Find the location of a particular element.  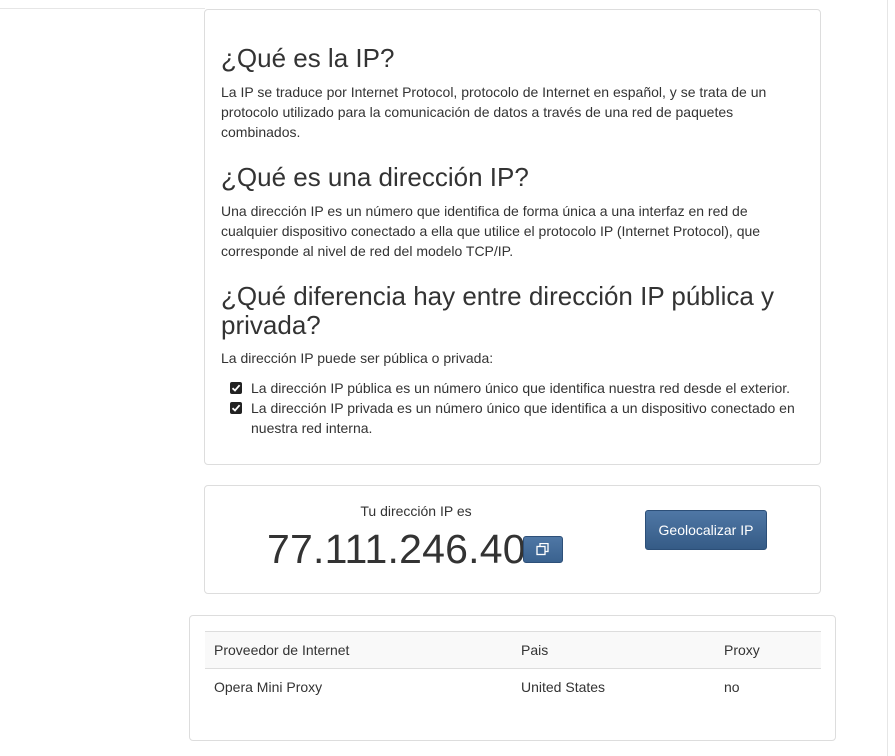

cell-isp: Opera Mini Proxy is located at coordinates (268, 687).